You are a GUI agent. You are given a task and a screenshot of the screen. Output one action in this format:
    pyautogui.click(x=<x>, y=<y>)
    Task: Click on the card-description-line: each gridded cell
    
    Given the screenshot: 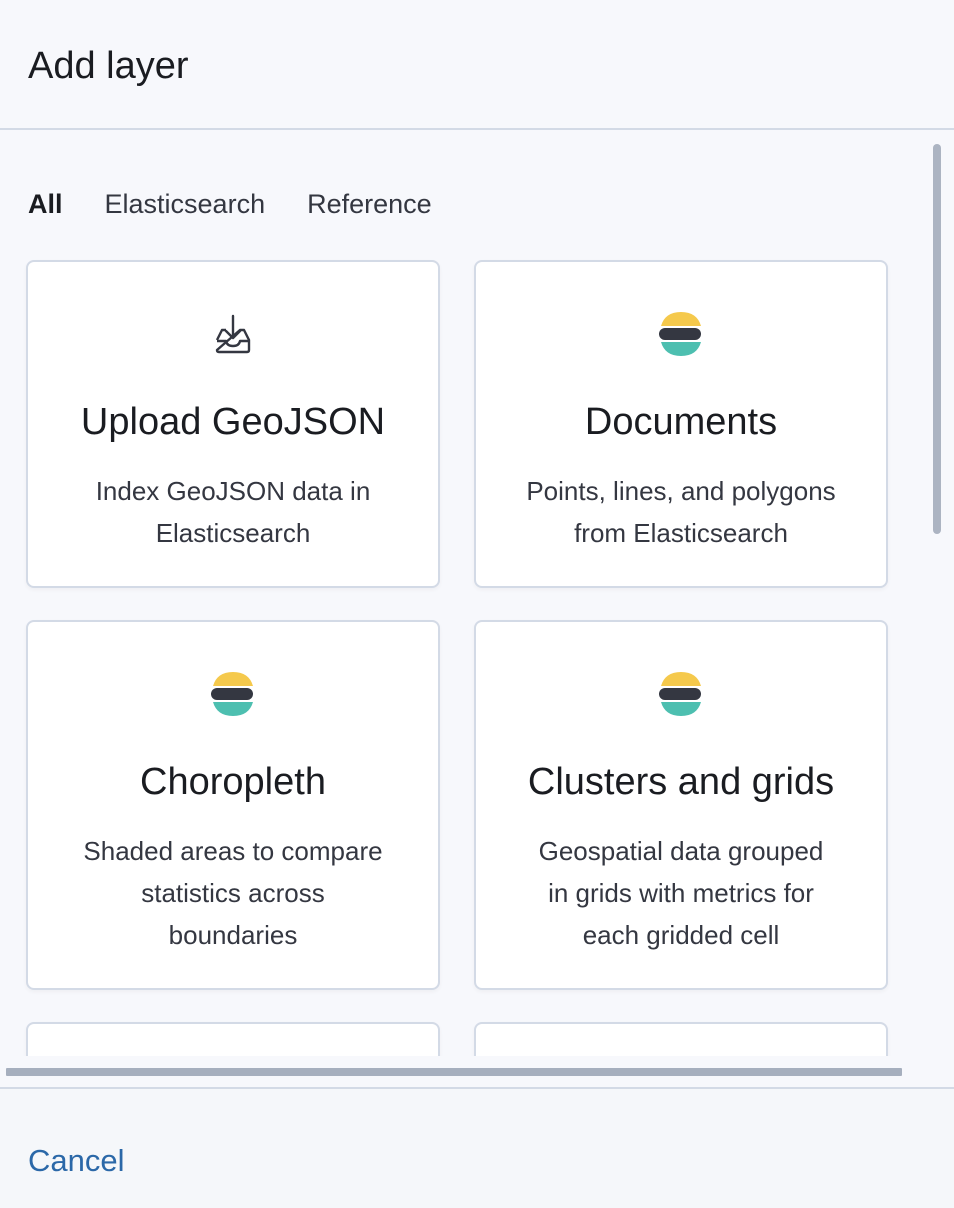 What is the action you would take?
    pyautogui.click(x=681, y=935)
    